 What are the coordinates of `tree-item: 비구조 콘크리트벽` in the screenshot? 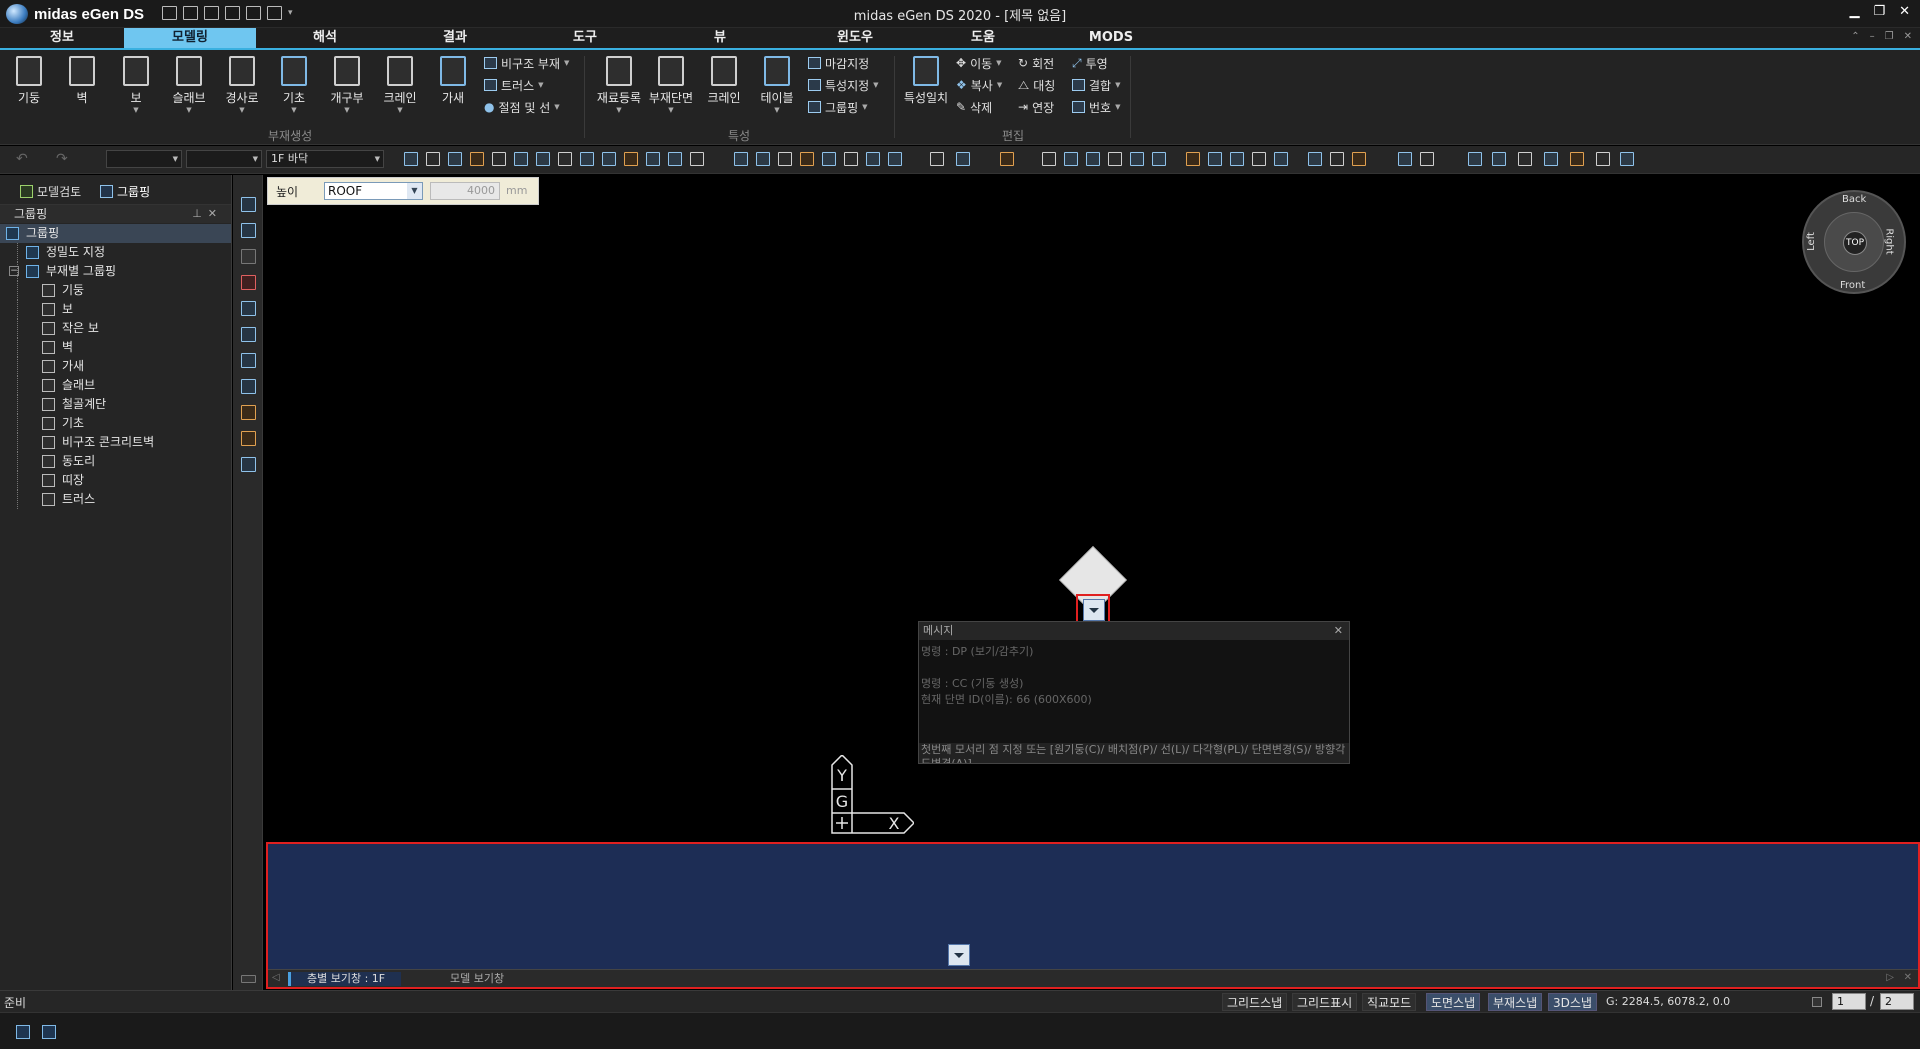 It's located at (115, 442).